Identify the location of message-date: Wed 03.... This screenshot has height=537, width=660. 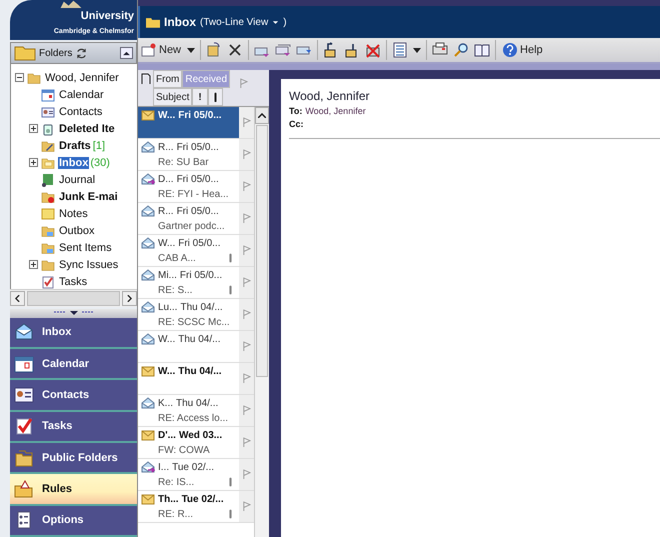
(200, 435).